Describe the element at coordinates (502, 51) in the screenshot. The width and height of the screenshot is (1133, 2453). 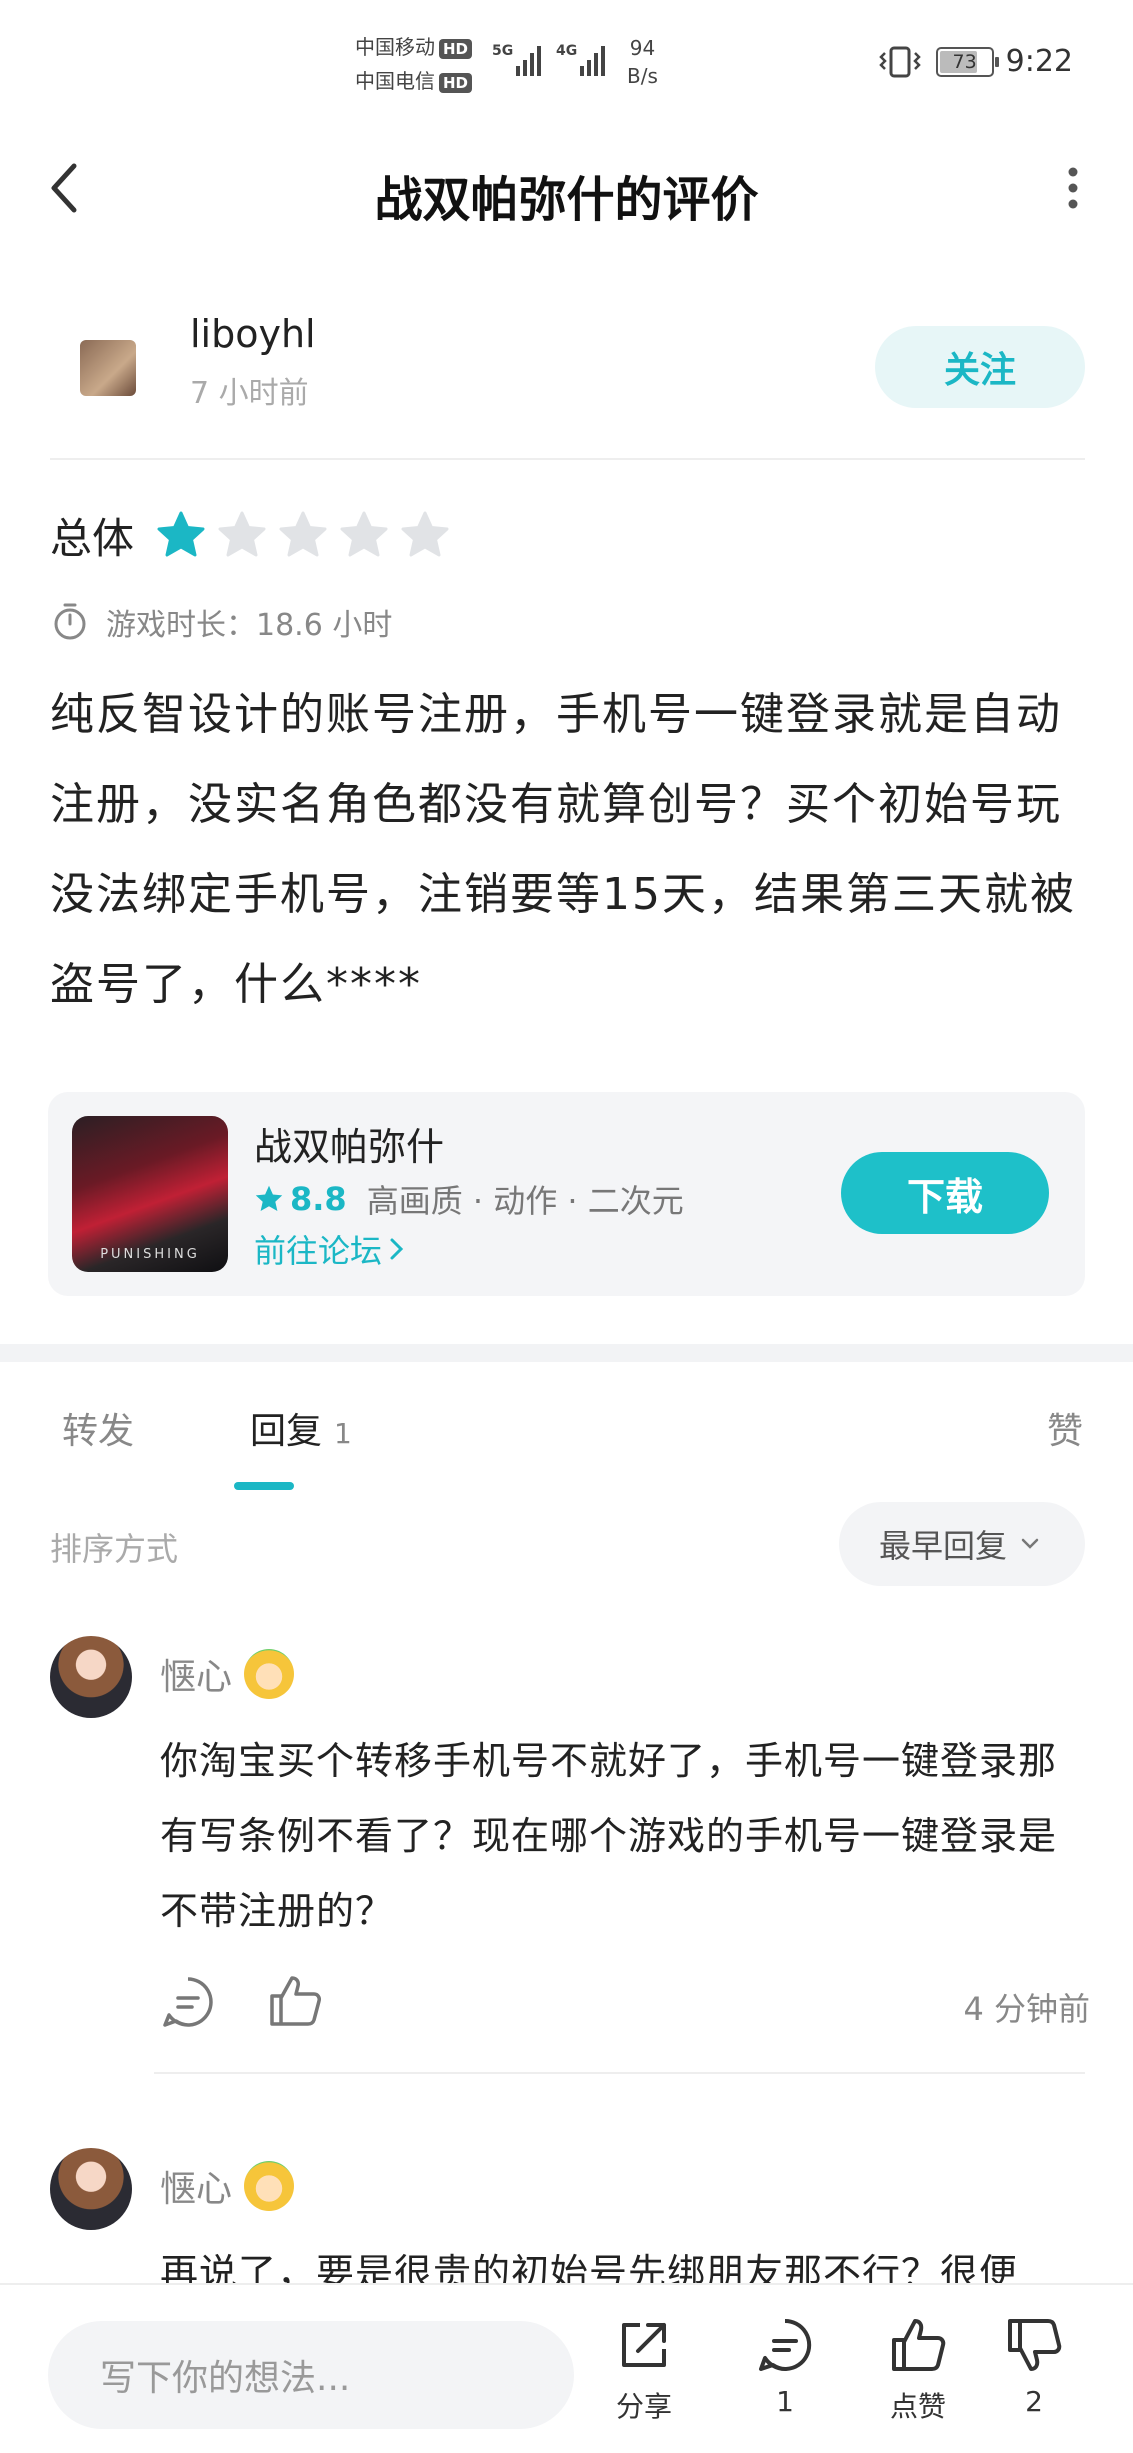
I see `network-5g-label: 5G` at that location.